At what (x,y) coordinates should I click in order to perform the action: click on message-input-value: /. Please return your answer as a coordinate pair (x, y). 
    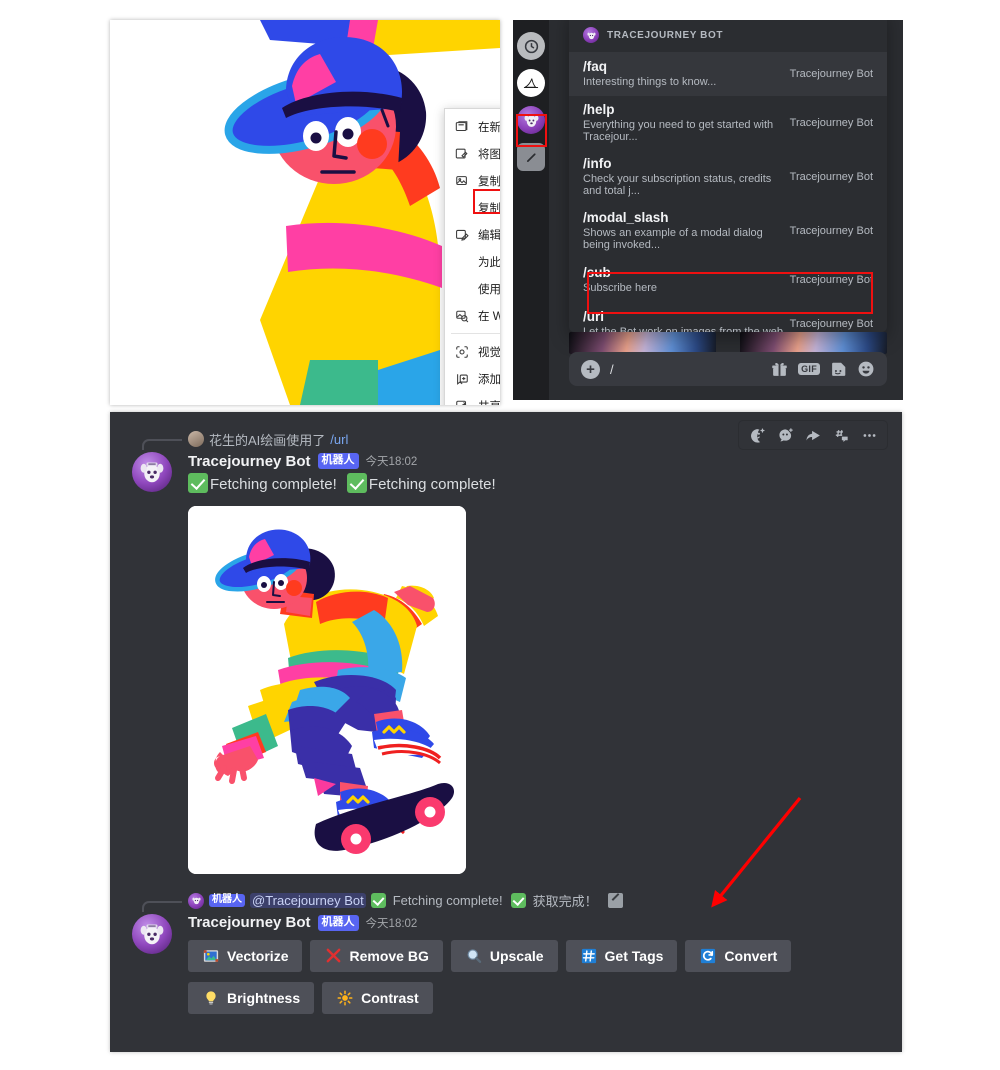
    Looking at the image, I should click on (685, 369).